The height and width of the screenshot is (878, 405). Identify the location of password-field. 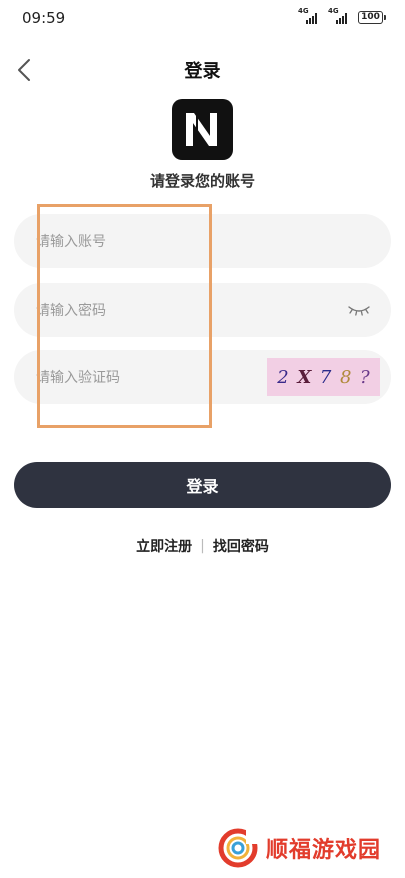
(202, 311).